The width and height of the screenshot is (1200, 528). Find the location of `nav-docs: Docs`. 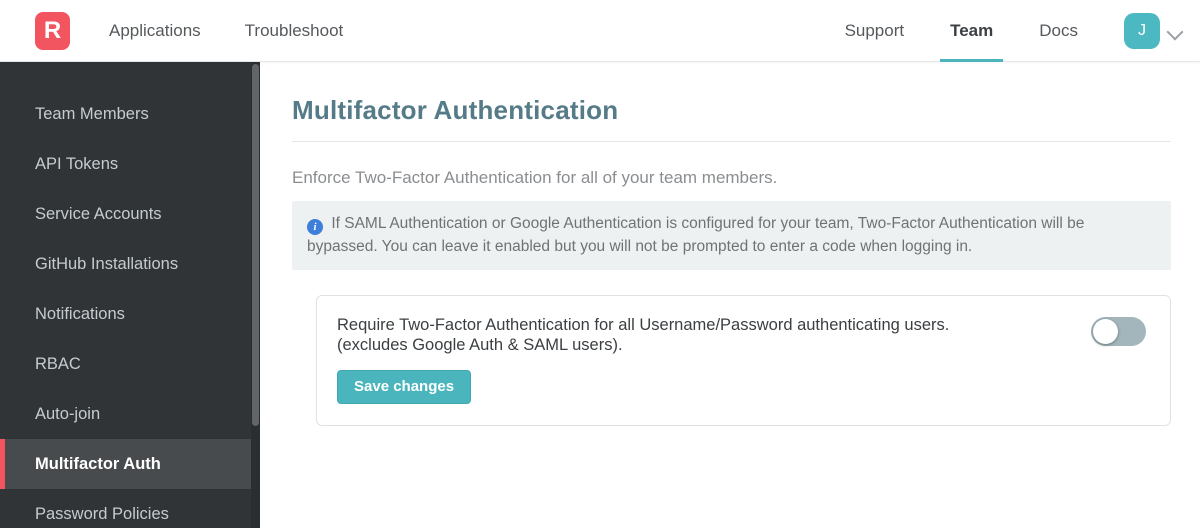

nav-docs: Docs is located at coordinates (1058, 31).